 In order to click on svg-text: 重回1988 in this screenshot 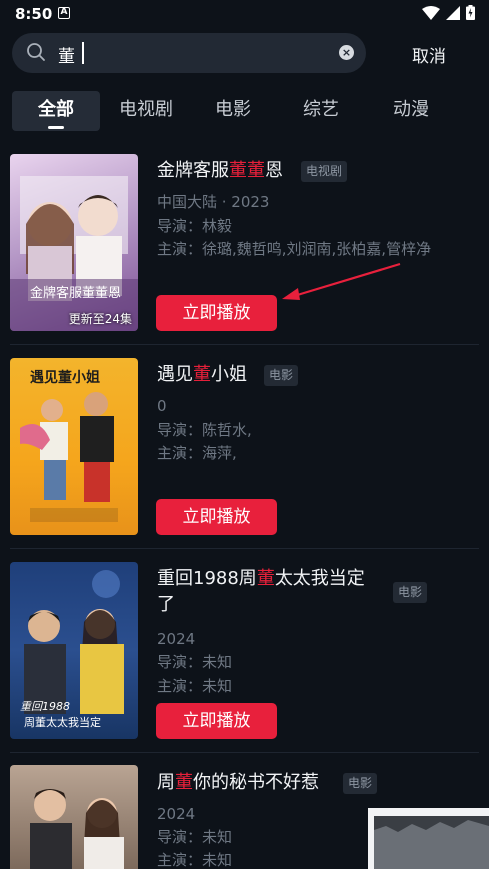, I will do `click(45, 706)`.